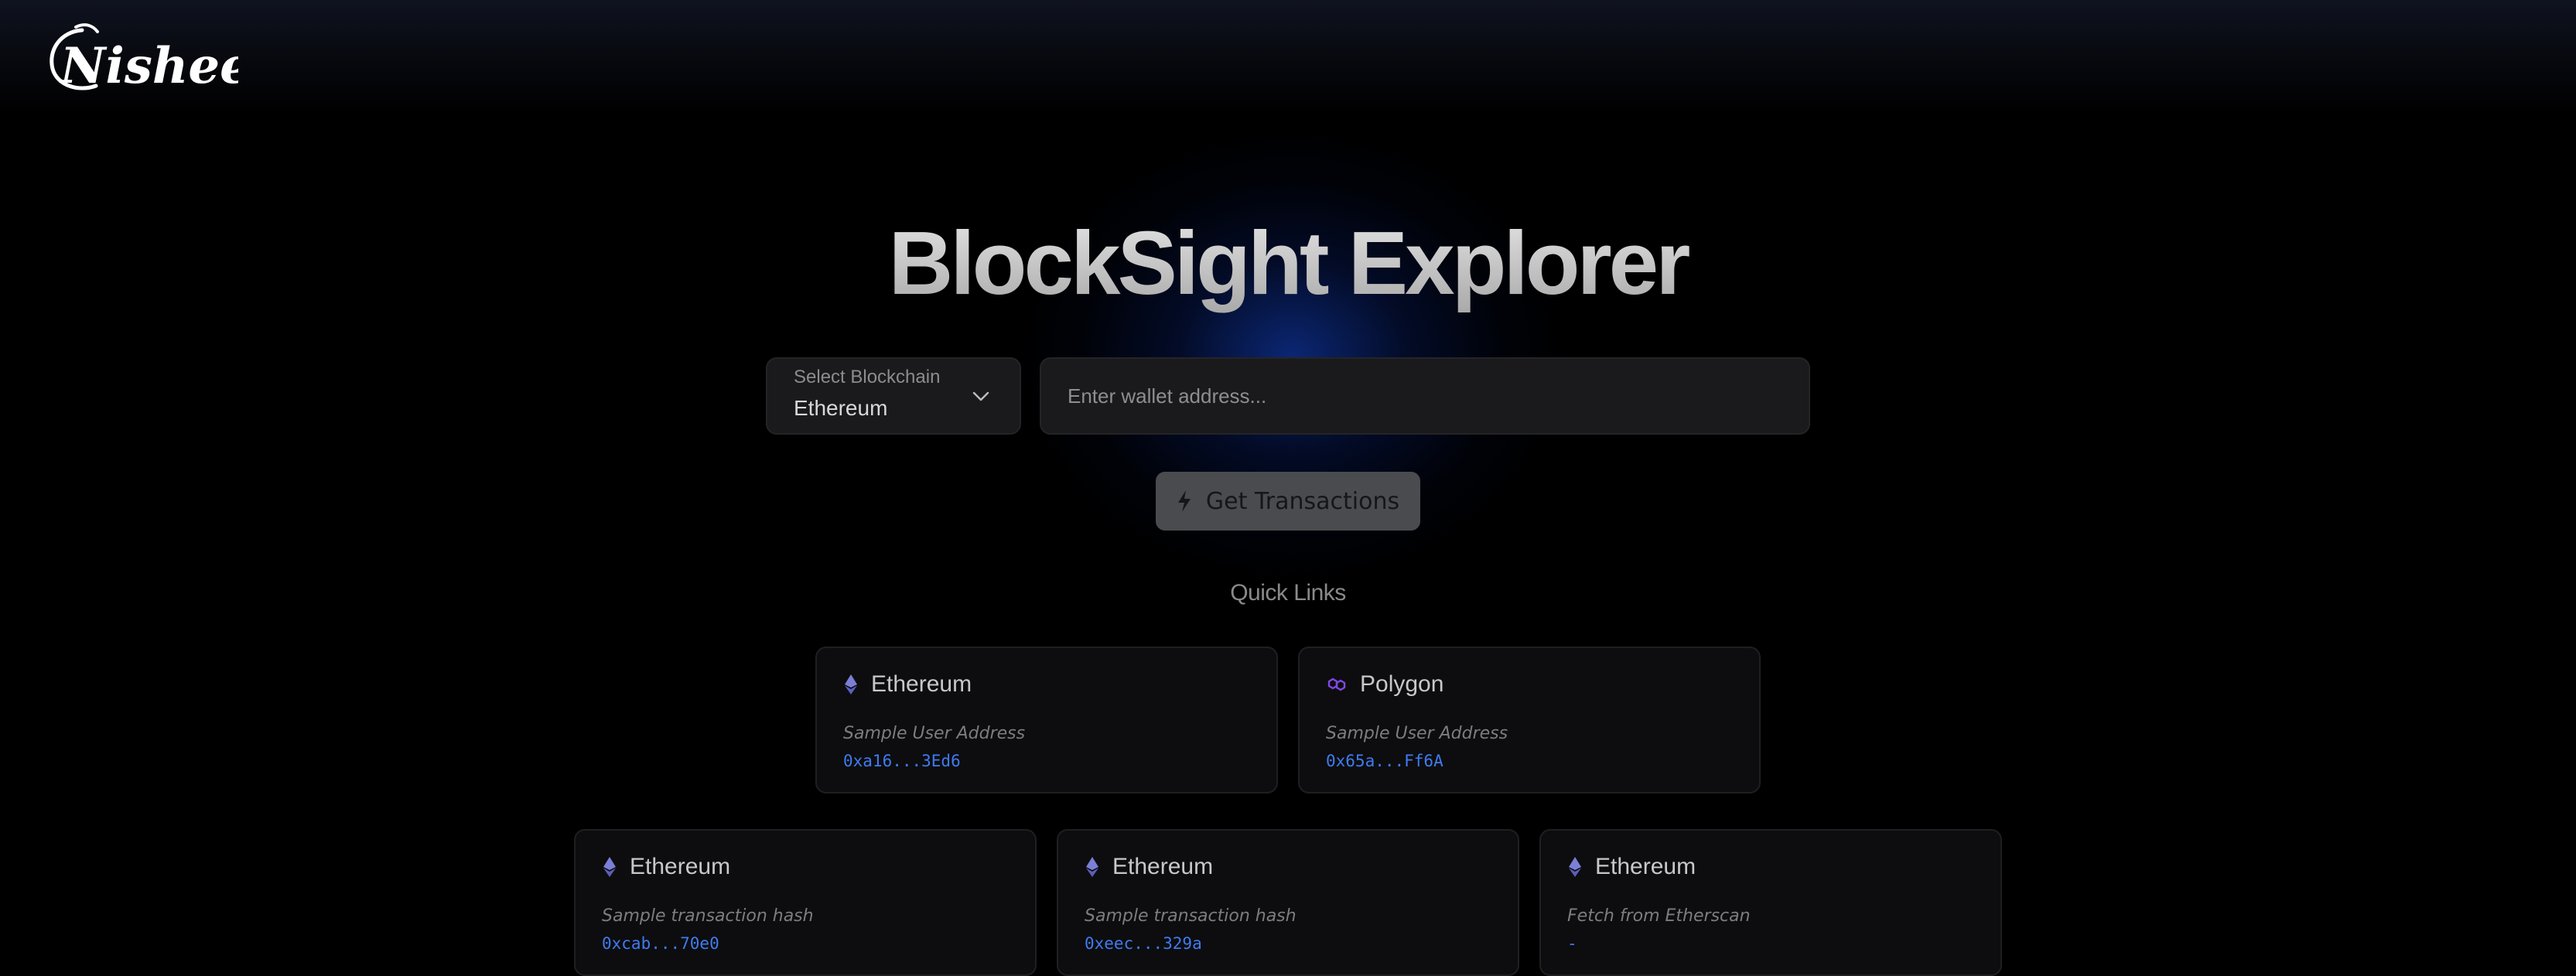  Describe the element at coordinates (1184, 501) in the screenshot. I see `lightning-icon` at that location.